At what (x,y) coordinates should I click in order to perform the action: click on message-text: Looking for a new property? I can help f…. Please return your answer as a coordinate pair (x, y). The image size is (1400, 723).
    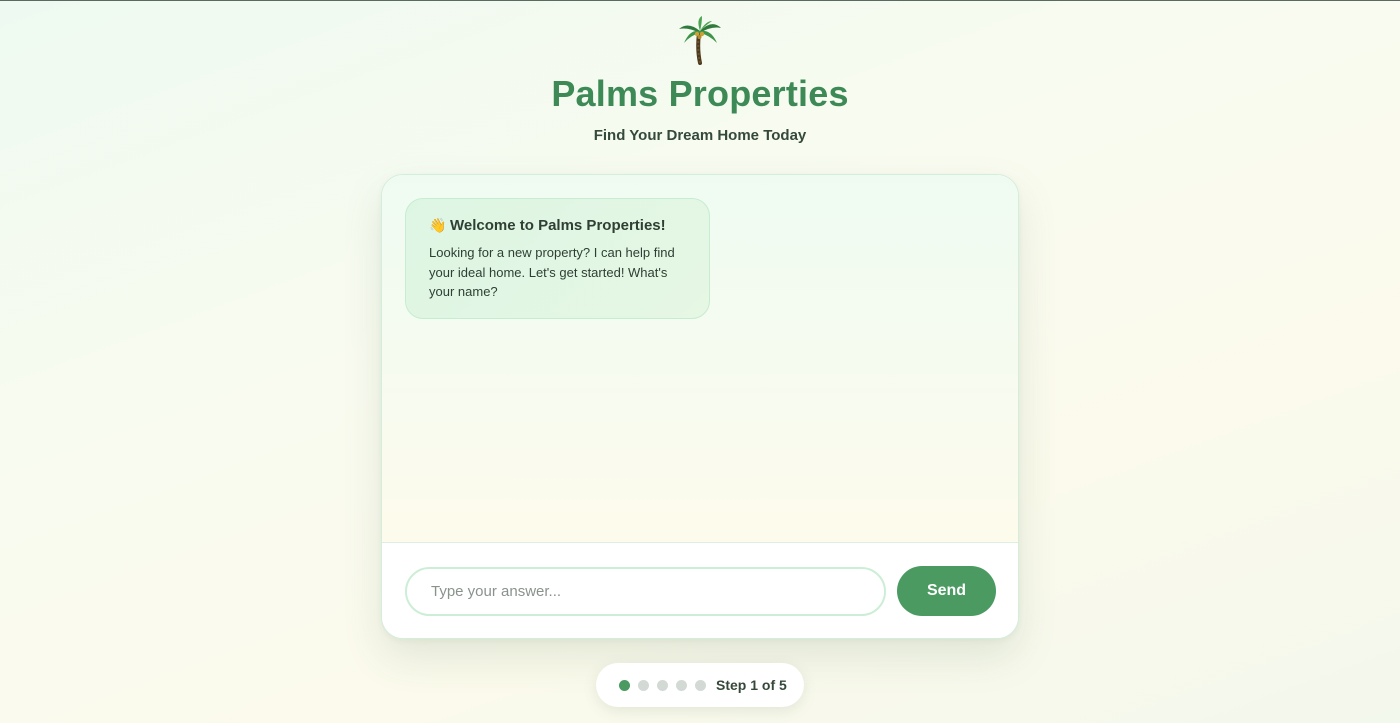
    Looking at the image, I should click on (552, 272).